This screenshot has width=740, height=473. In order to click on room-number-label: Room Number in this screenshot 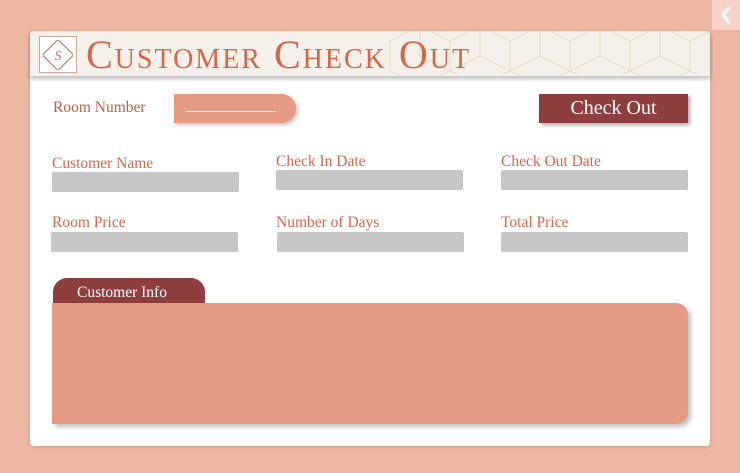, I will do `click(99, 107)`.